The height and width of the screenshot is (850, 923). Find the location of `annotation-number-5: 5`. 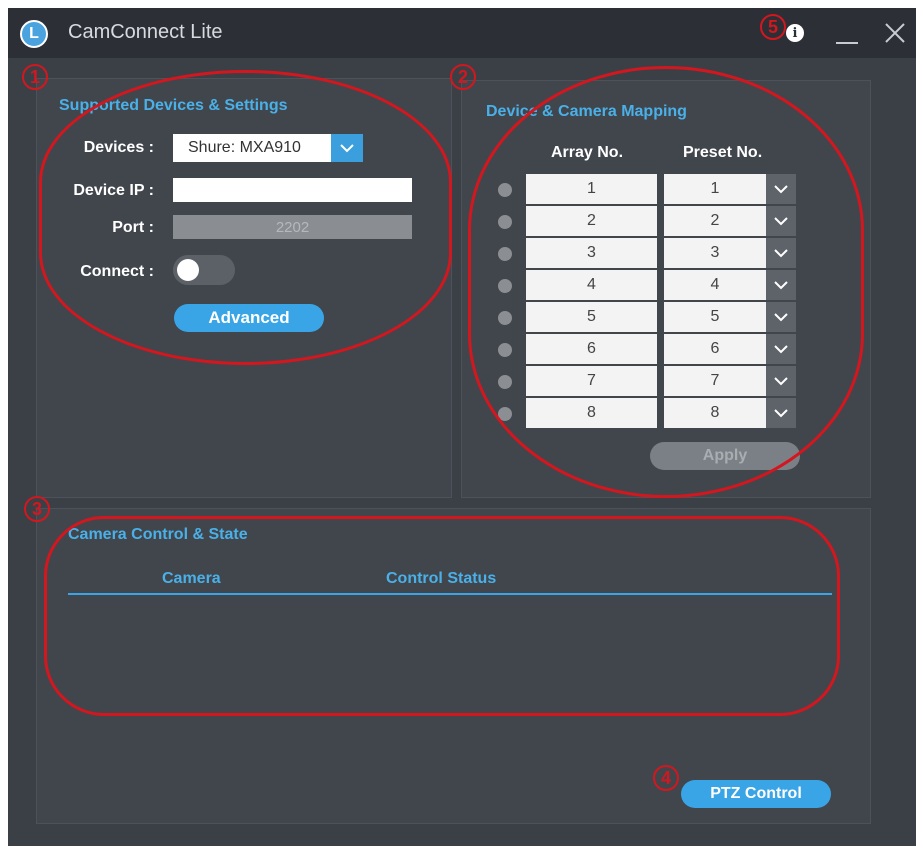

annotation-number-5: 5 is located at coordinates (773, 27).